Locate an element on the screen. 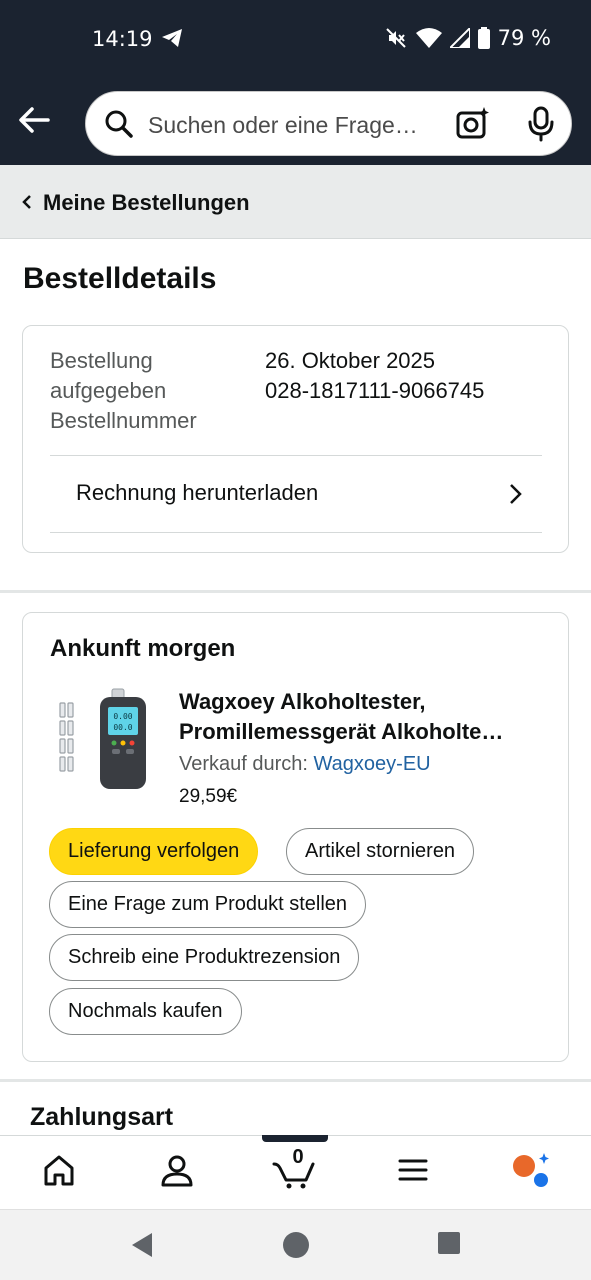 The width and height of the screenshot is (591, 1280). download-invoice-label: Rechnung herunterladen is located at coordinates (197, 492).